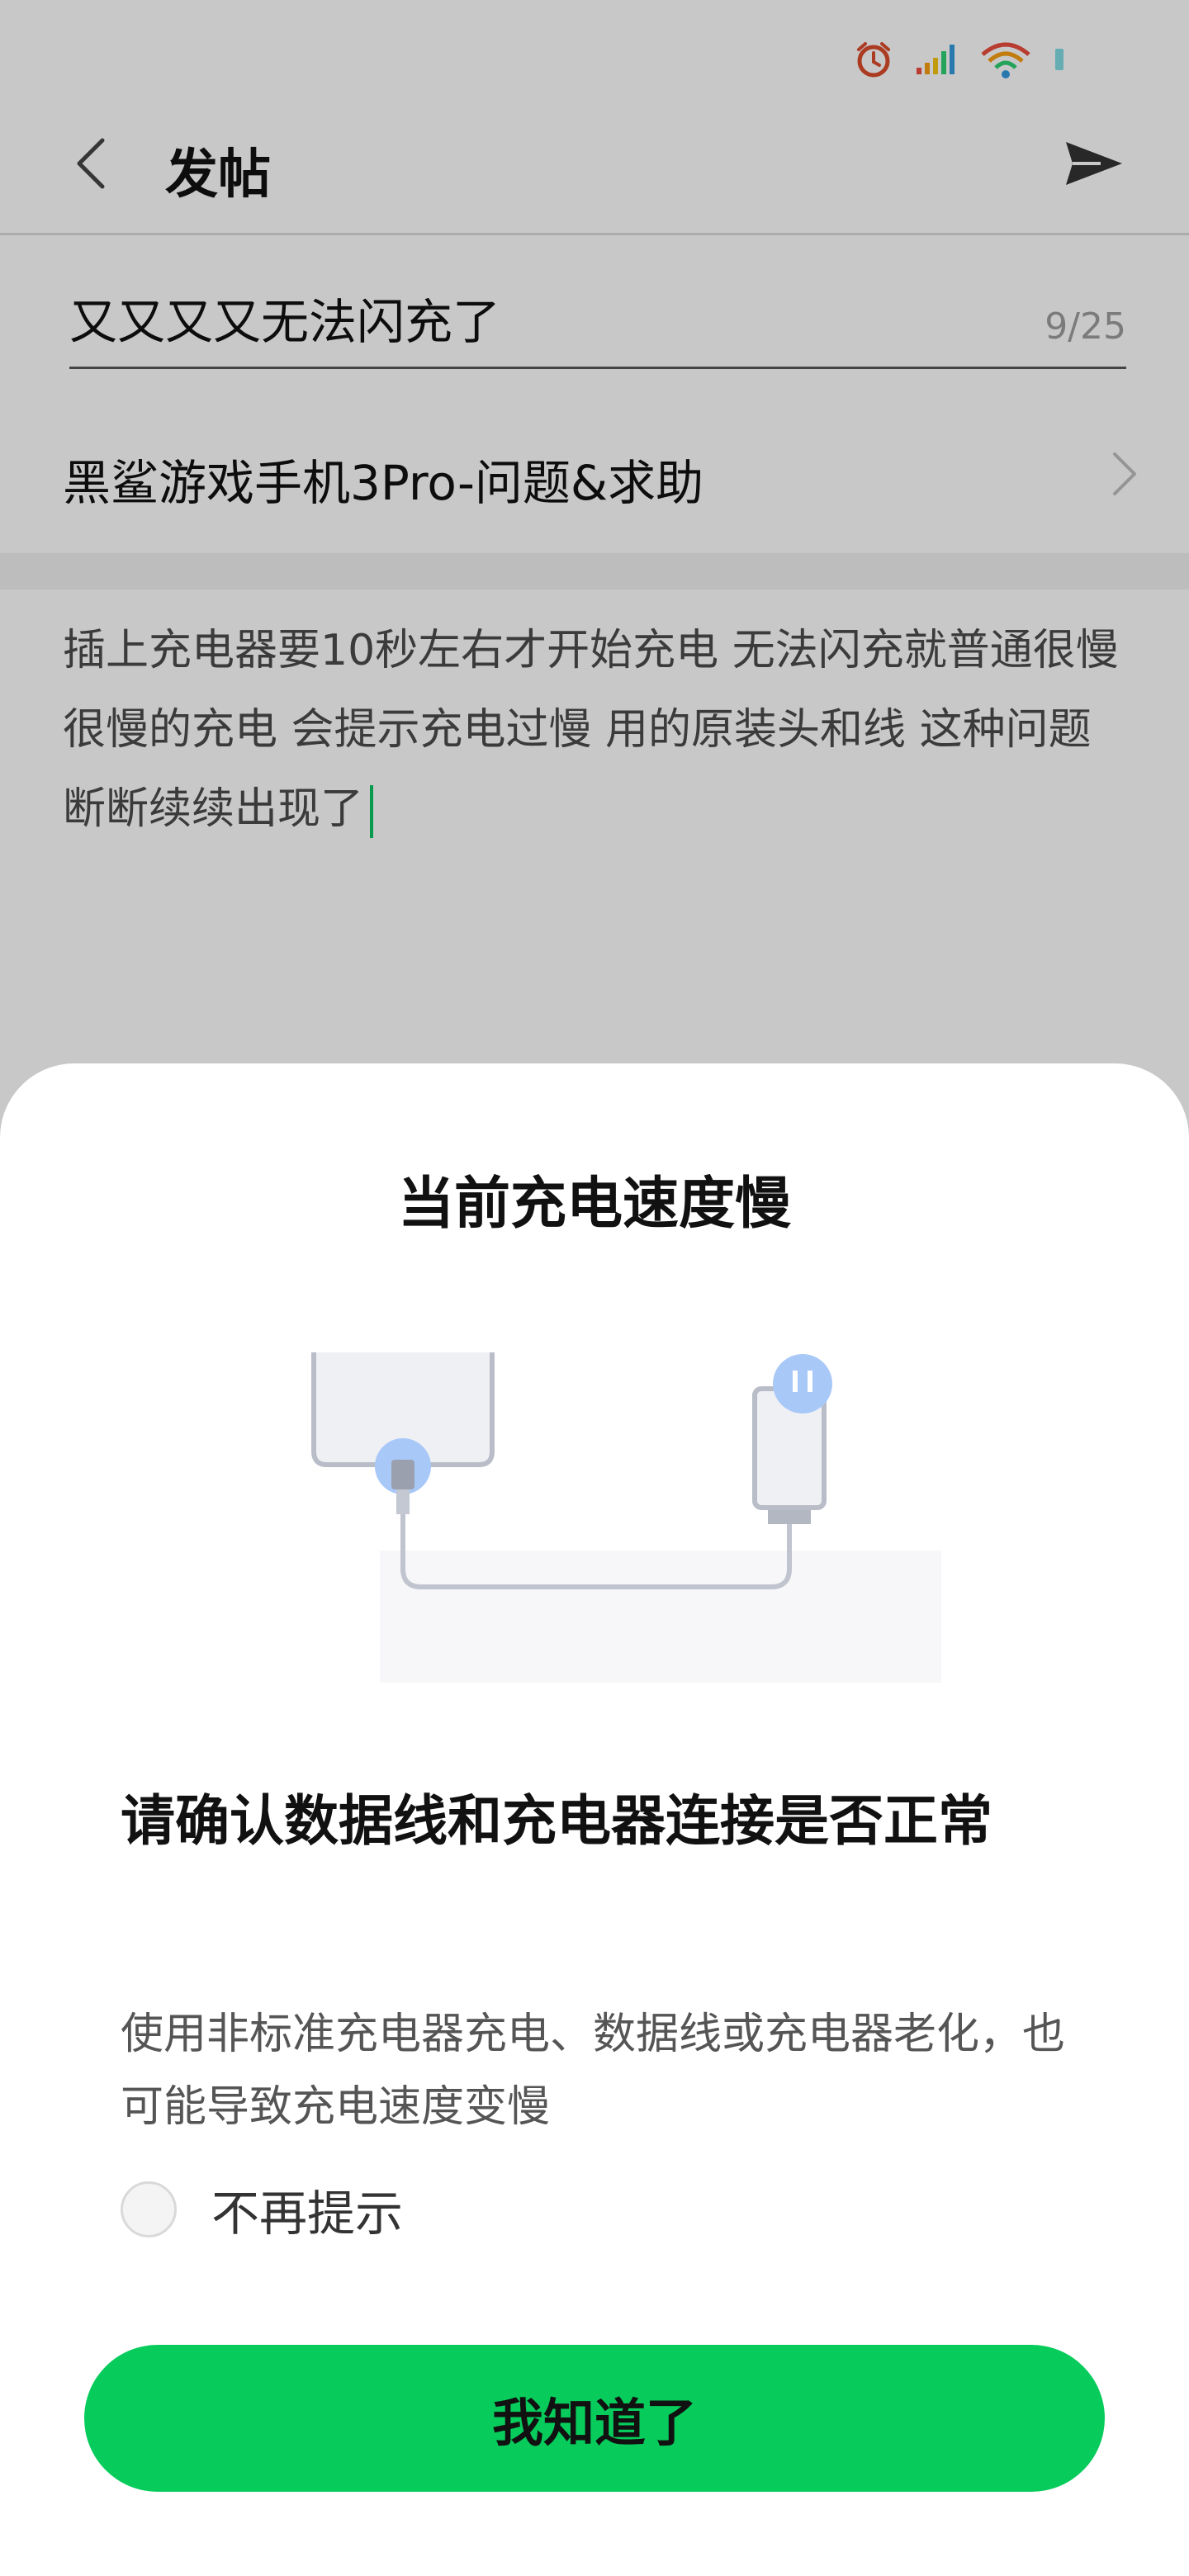 The width and height of the screenshot is (1189, 2576). Describe the element at coordinates (149, 2209) in the screenshot. I see `no-remind-radio` at that location.